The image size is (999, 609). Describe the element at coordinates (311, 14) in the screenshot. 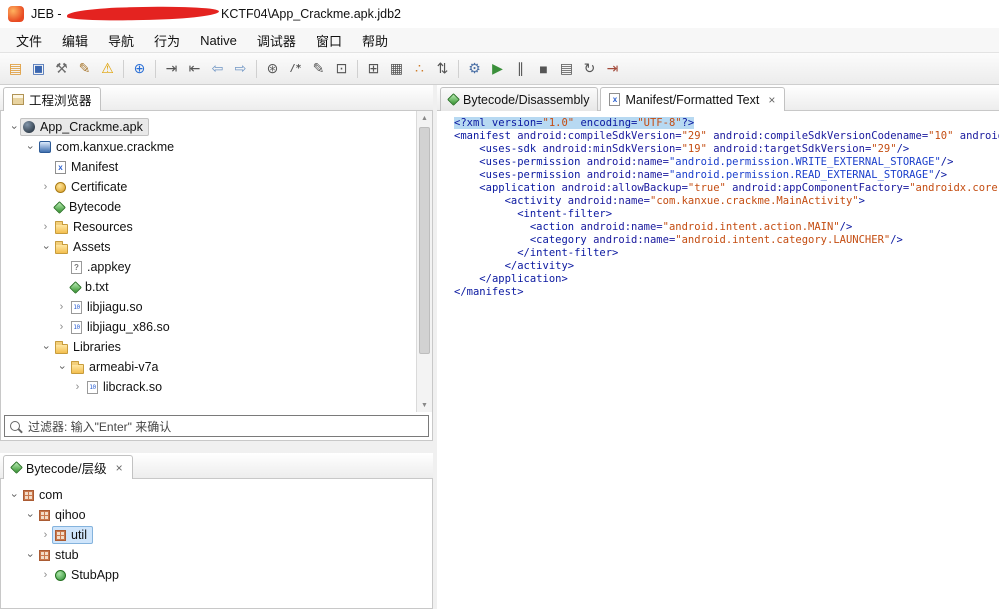

I see `title-suffix: KCTF04\App_Crackme.apk.jdb2` at that location.